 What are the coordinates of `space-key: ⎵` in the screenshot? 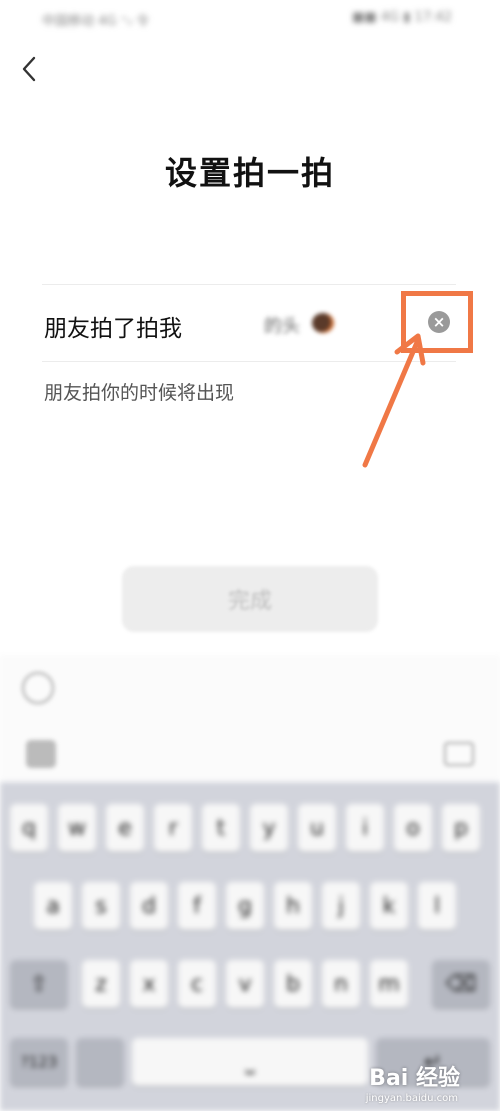 It's located at (250, 1062).